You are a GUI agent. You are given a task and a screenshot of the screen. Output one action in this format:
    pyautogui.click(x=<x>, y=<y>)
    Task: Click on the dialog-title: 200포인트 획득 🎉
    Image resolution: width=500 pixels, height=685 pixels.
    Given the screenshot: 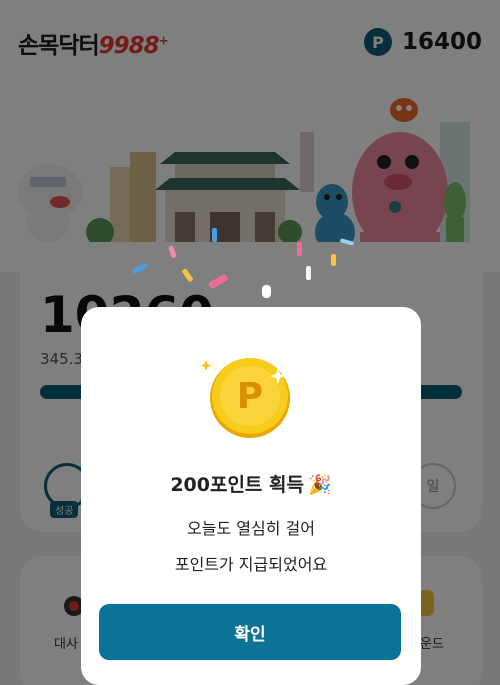 What is the action you would take?
    pyautogui.click(x=251, y=483)
    